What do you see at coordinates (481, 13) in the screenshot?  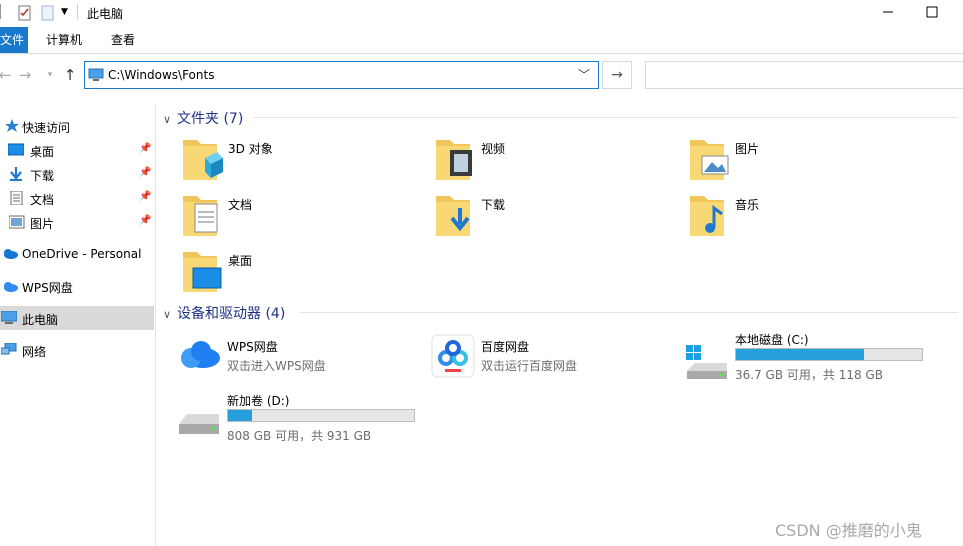 I see `title-bar: ▼ 此电脑` at bounding box center [481, 13].